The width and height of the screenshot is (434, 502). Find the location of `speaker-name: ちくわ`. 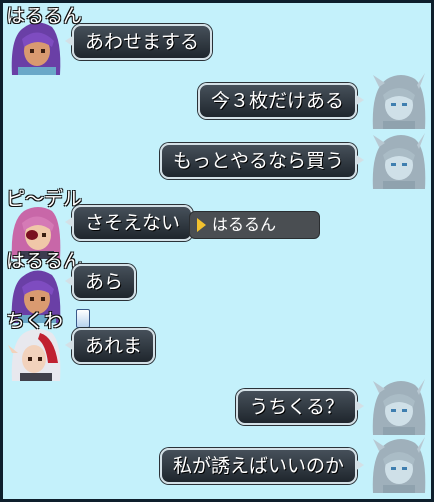

speaker-name: ちくわ is located at coordinates (35, 321).